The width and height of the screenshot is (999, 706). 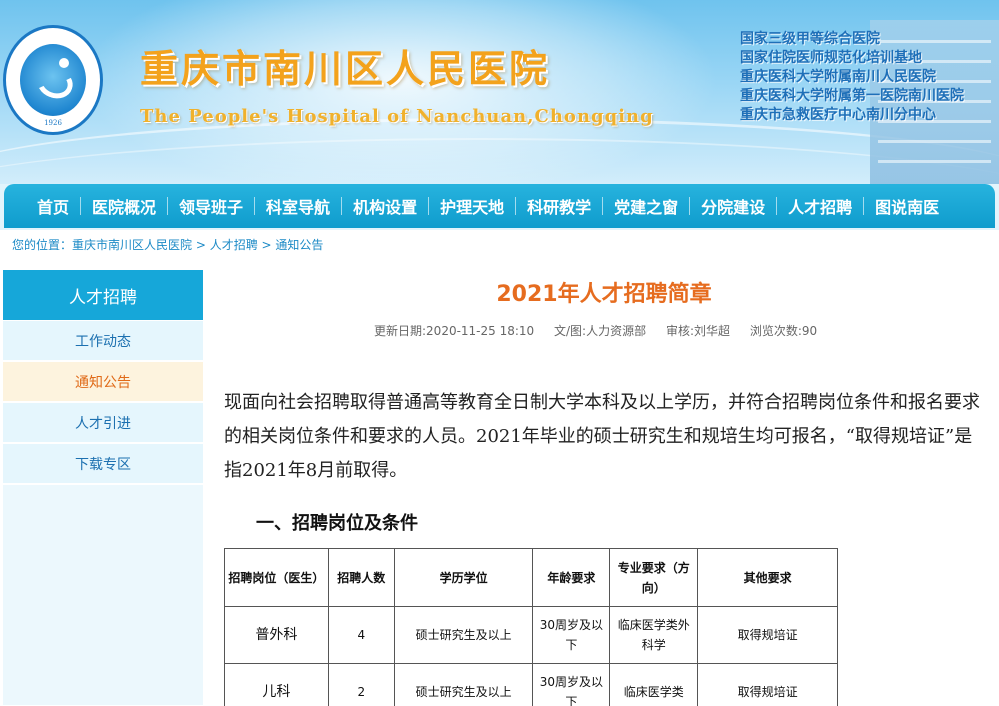 What do you see at coordinates (361, 684) in the screenshot?
I see `table-cell: 2` at bounding box center [361, 684].